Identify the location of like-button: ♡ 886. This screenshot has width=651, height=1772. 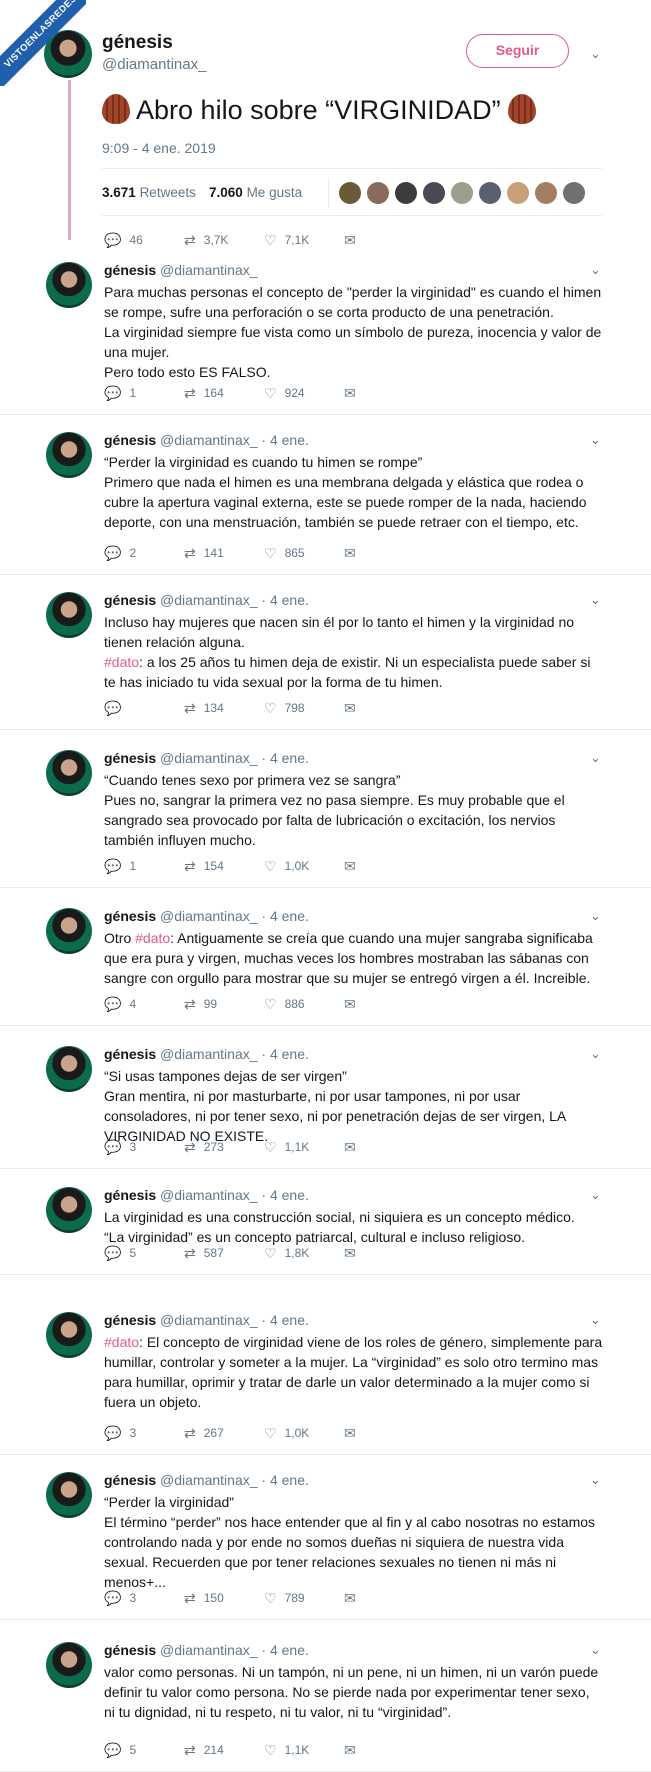
(284, 1004).